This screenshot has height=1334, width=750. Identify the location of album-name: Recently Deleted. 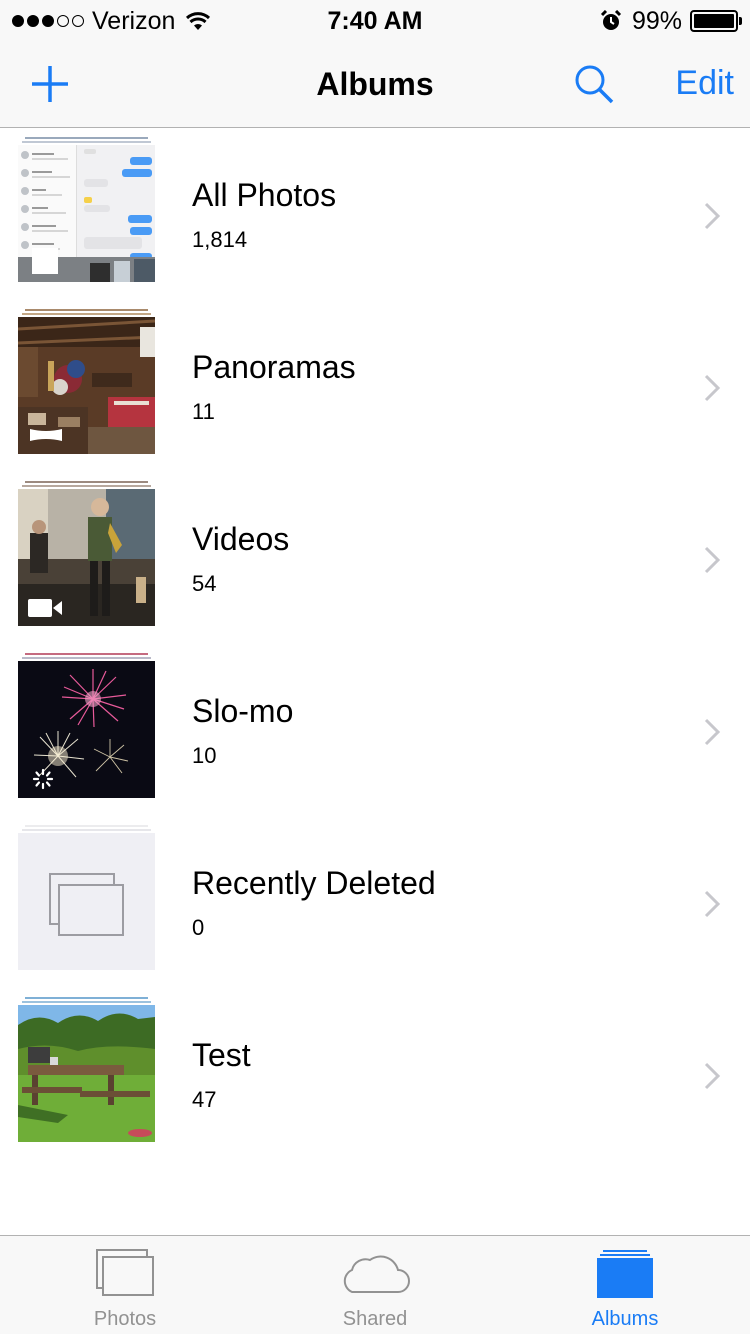
(314, 883).